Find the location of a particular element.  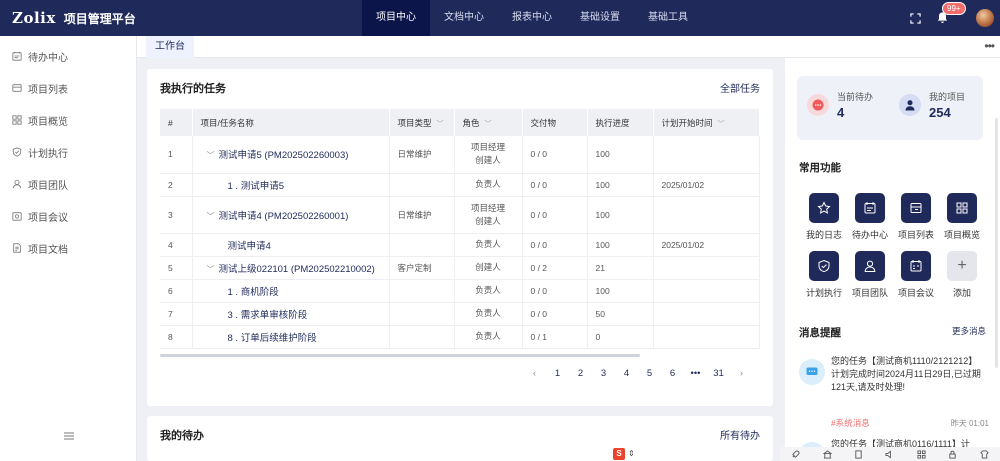

book-icon is located at coordinates (858, 454).